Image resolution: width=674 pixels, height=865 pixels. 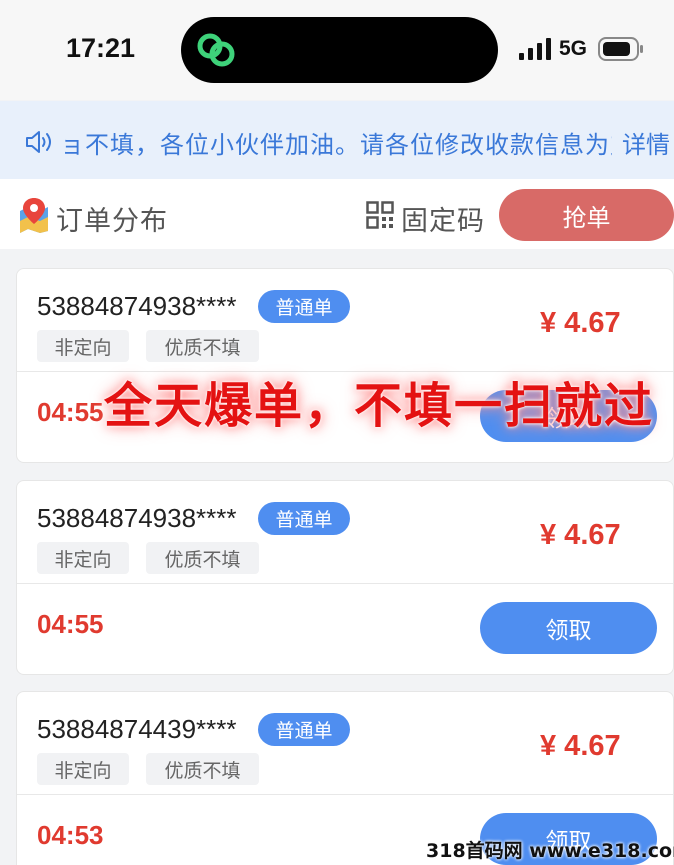 I want to click on order-distribution-link: 订单分布, so click(x=112, y=218).